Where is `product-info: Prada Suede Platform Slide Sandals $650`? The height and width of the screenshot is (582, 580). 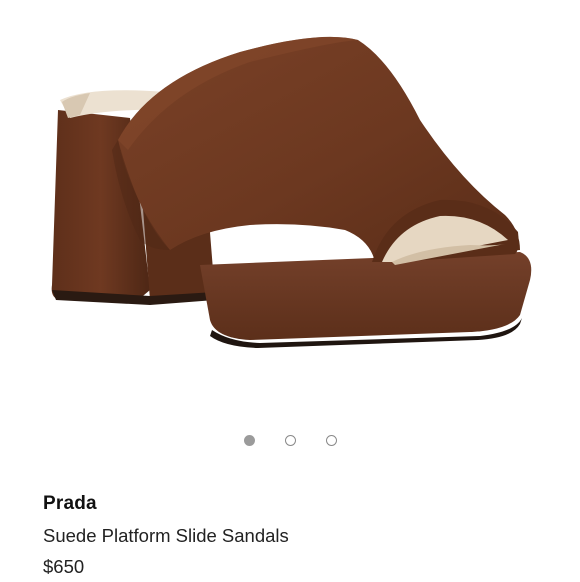 product-info: Prada Suede Platform Slide Sandals $650 is located at coordinates (303, 536).